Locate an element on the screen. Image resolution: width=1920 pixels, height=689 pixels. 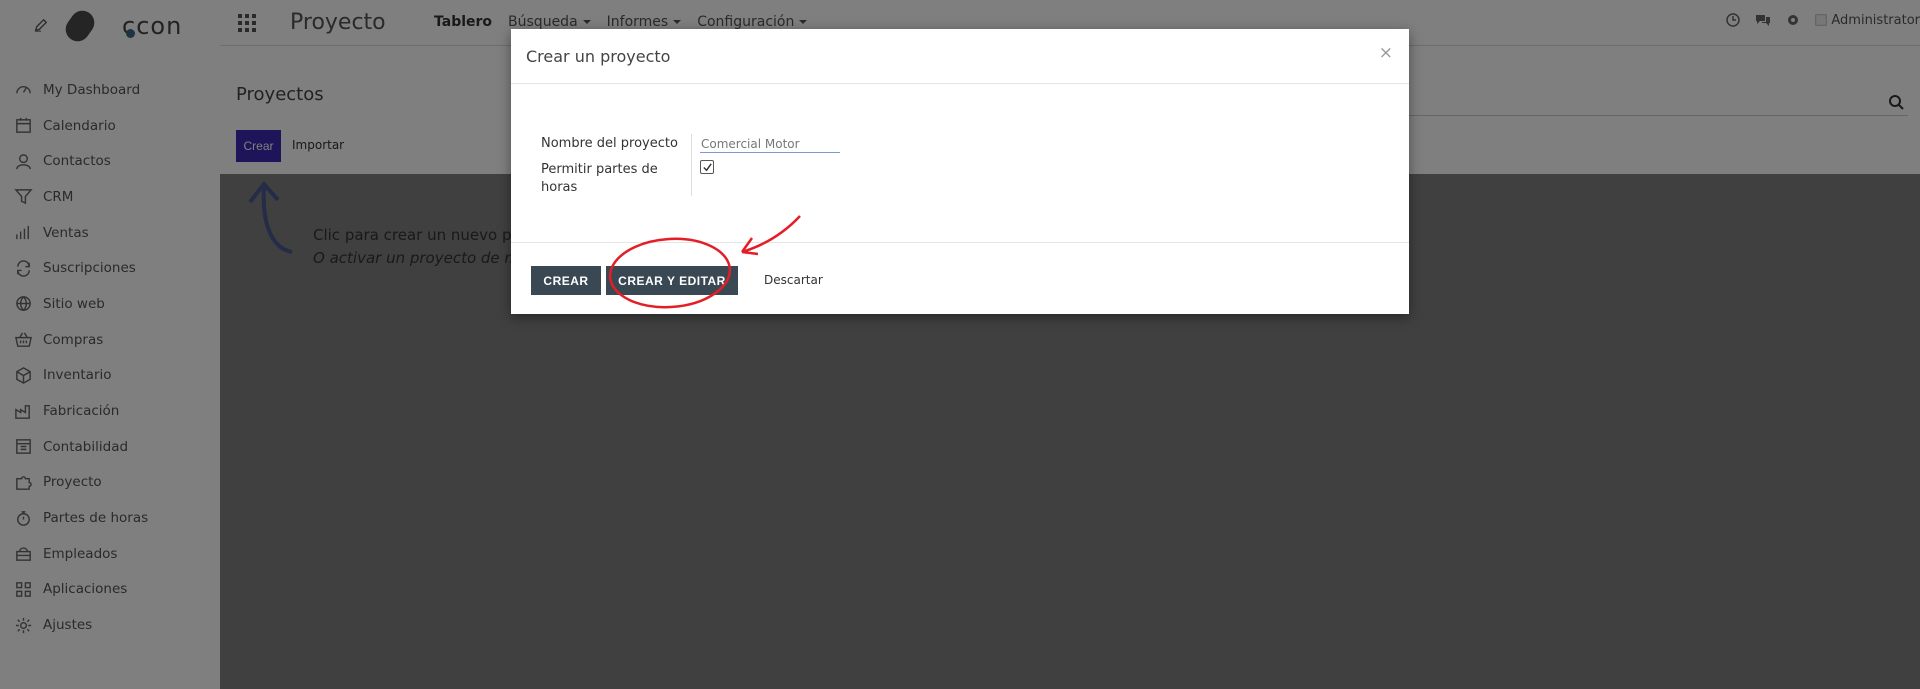
dialog-footer: CREAR CREAR Y EDITAR Descartar is located at coordinates (960, 278).